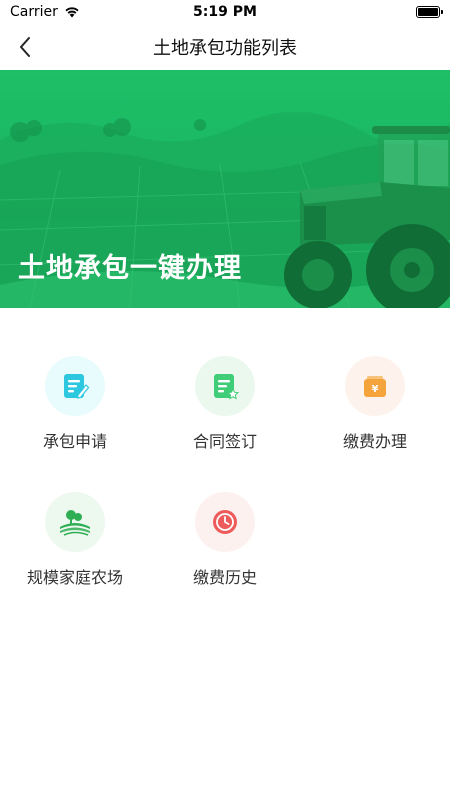 The width and height of the screenshot is (450, 800). I want to click on status-left: Carrier, so click(45, 12).